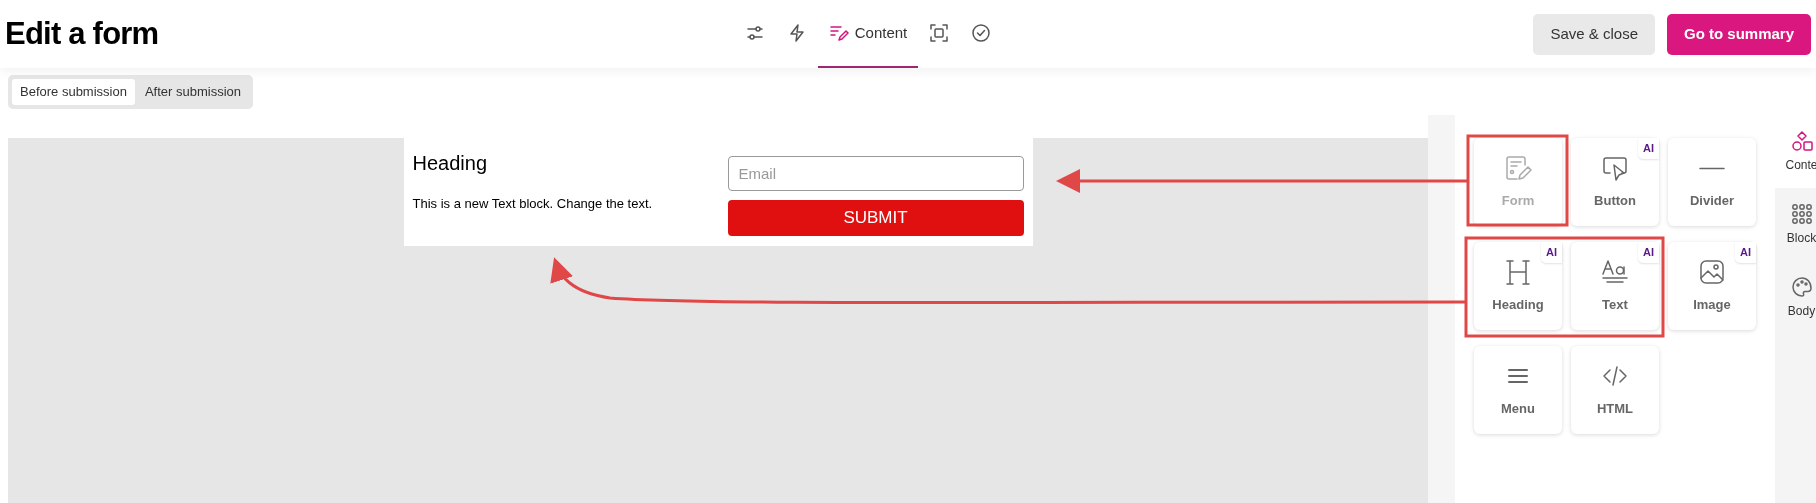 The width and height of the screenshot is (1816, 503). Describe the element at coordinates (1801, 140) in the screenshot. I see `shapes-icon` at that location.